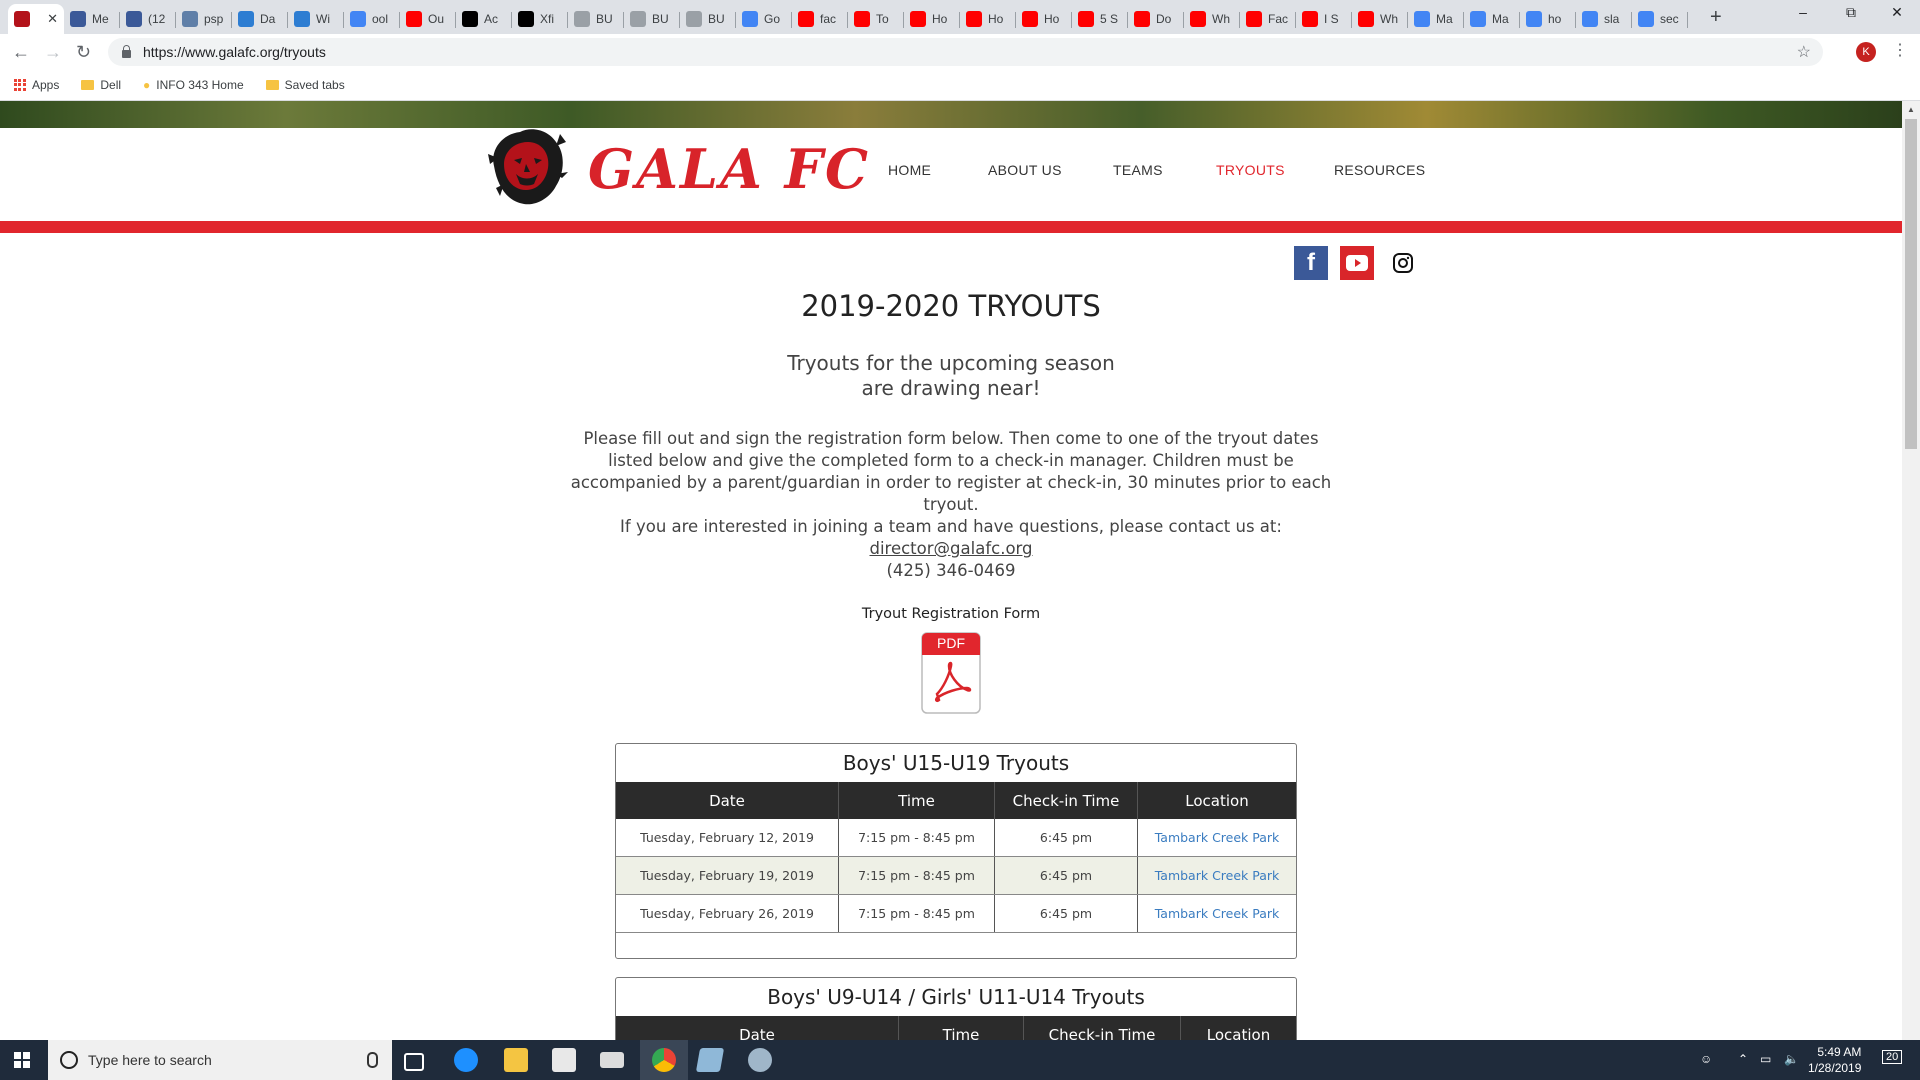 Image resolution: width=1920 pixels, height=1080 pixels. What do you see at coordinates (260, 19) in the screenshot?
I see `browser-tab: Da` at bounding box center [260, 19].